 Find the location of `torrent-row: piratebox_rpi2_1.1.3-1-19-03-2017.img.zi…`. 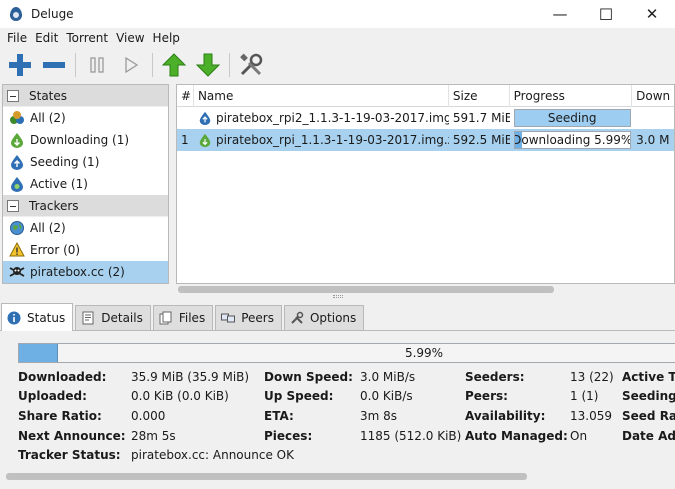

torrent-row: piratebox_rpi2_1.1.3-1-19-03-2017.img.zi… is located at coordinates (425, 118).